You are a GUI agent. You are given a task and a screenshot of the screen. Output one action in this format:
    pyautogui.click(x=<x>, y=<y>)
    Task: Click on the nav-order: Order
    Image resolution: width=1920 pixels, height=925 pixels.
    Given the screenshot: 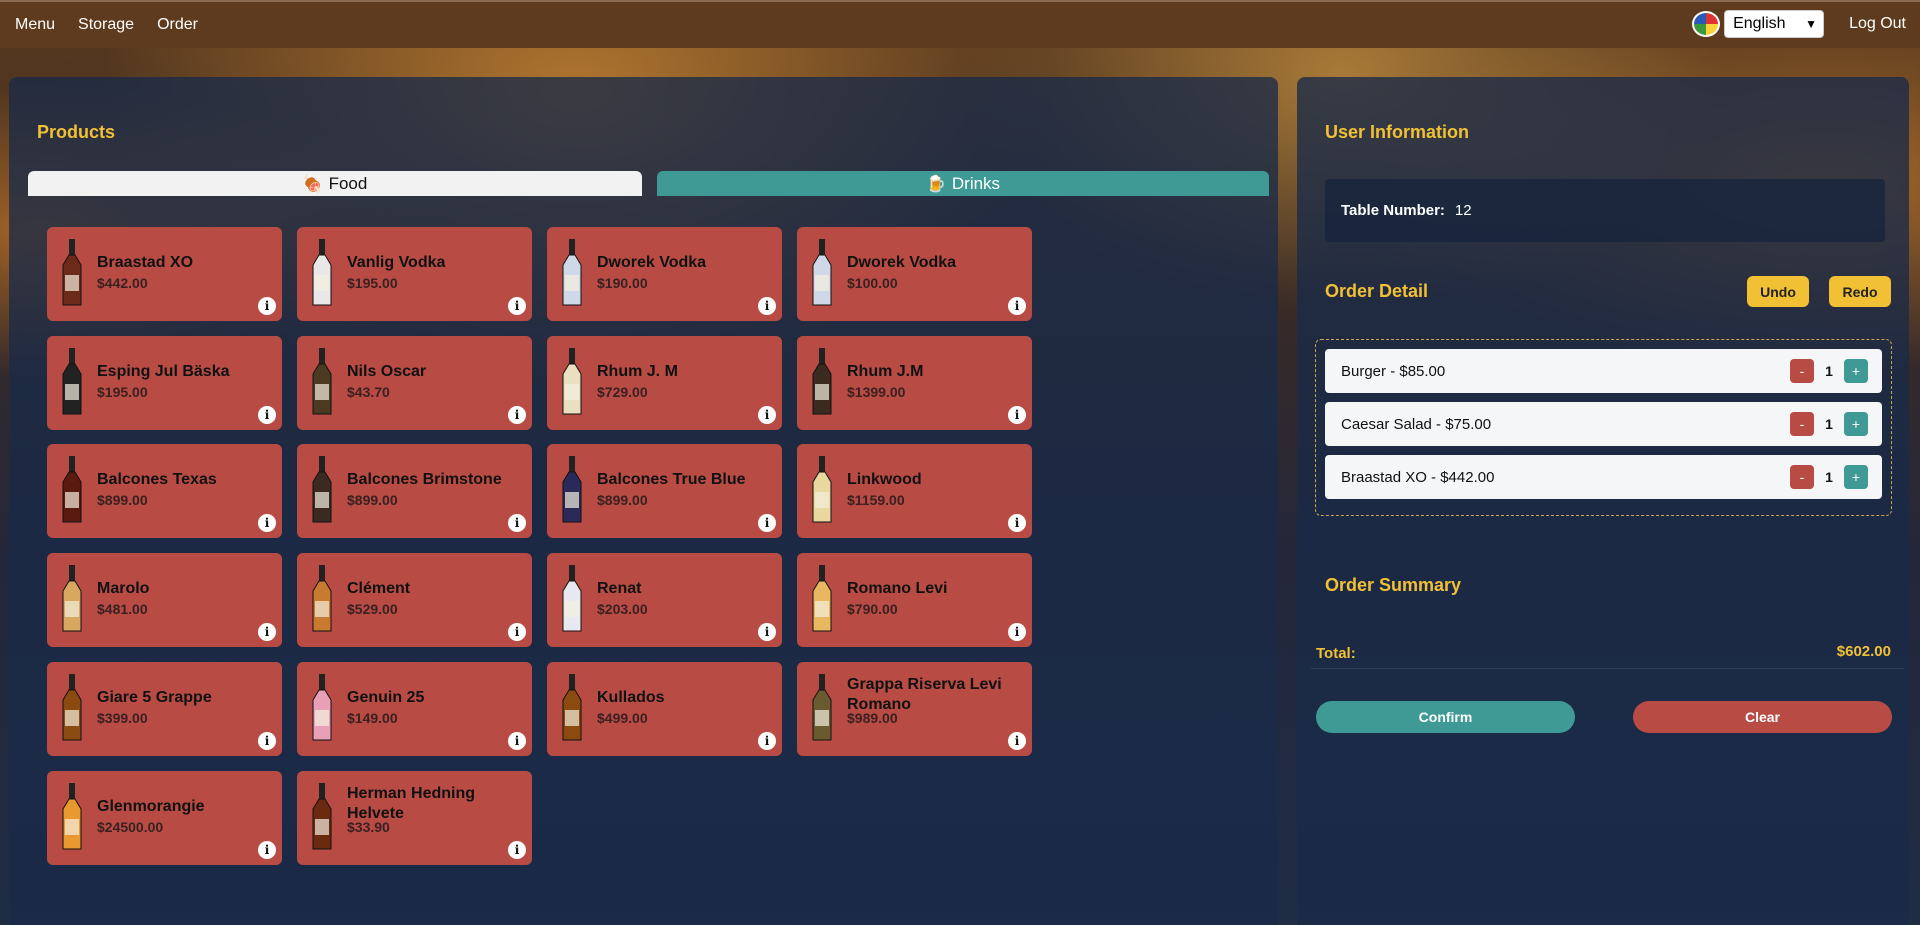 What is the action you would take?
    pyautogui.click(x=177, y=25)
    